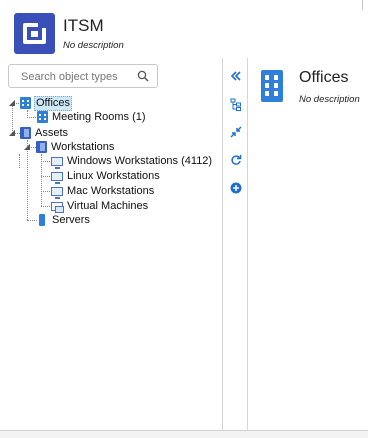 The width and height of the screenshot is (368, 438). Describe the element at coordinates (235, 244) in the screenshot. I see `tree-toolbar` at that location.